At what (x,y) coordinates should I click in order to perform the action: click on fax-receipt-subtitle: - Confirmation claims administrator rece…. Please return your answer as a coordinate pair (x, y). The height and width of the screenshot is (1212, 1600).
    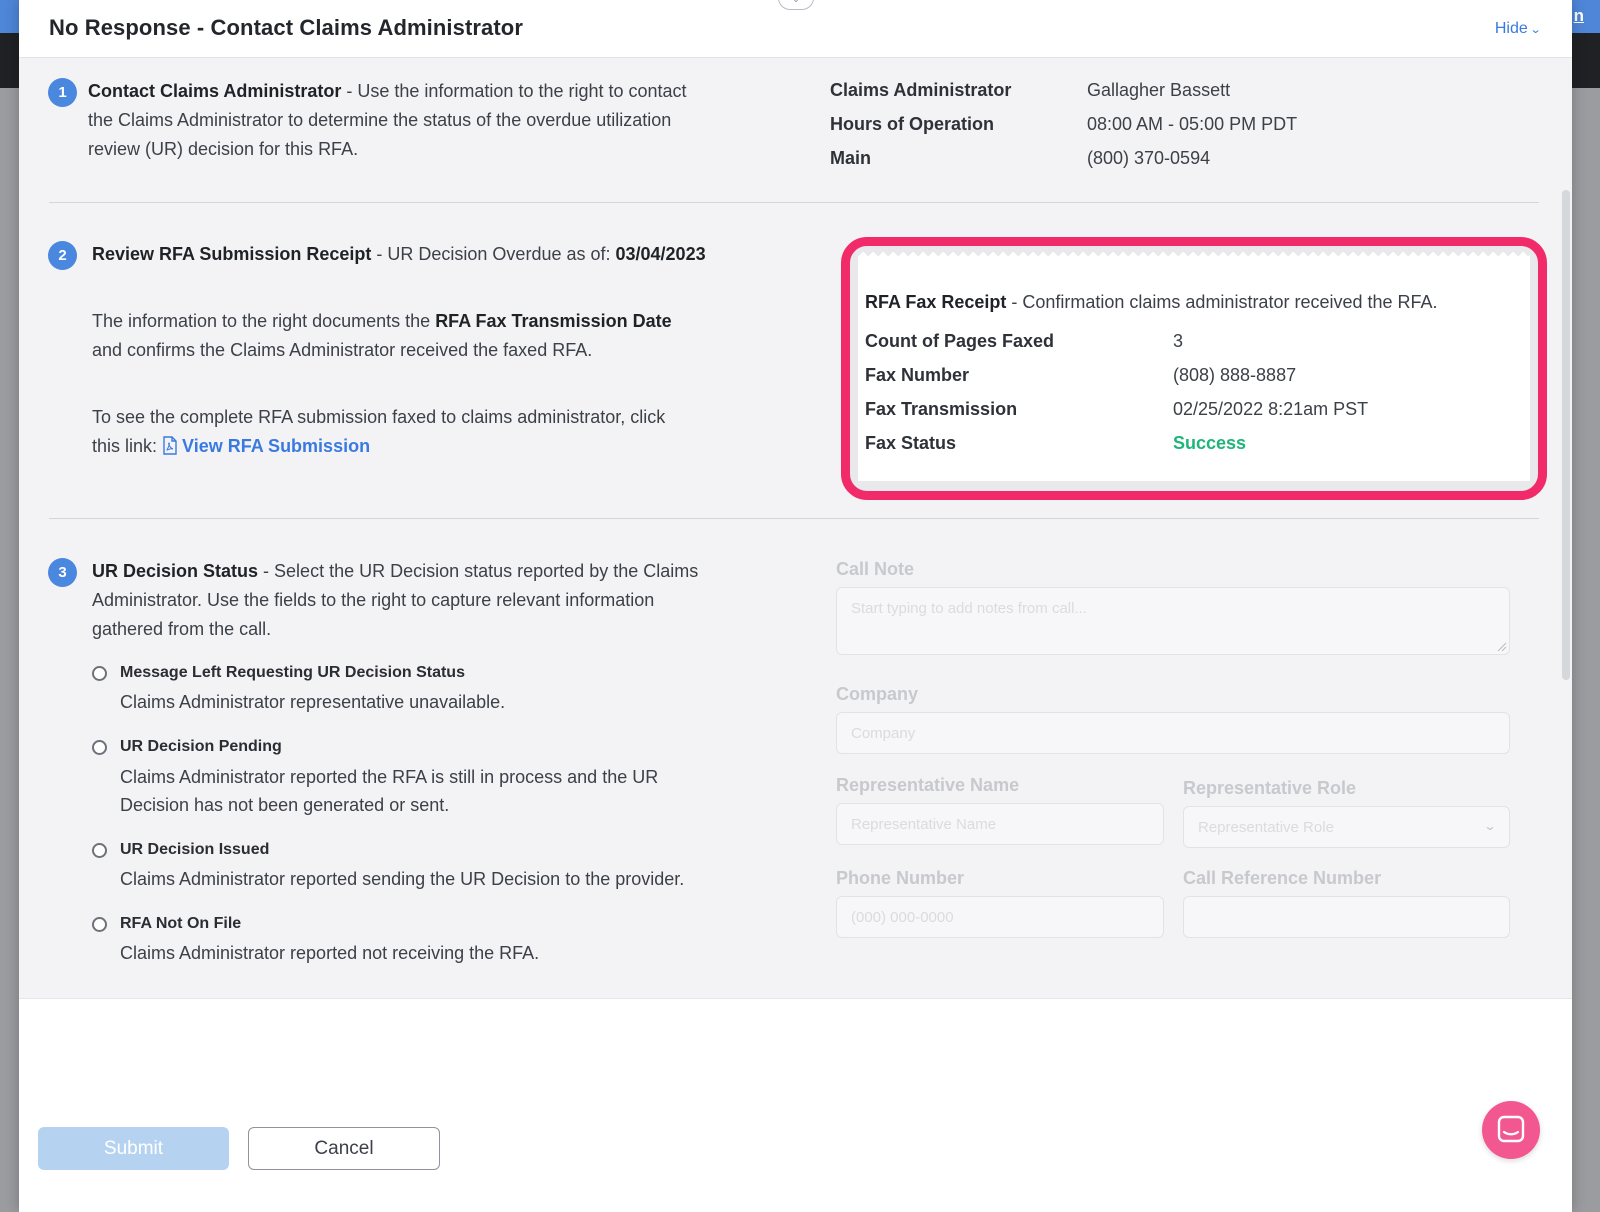
    Looking at the image, I should click on (1222, 302).